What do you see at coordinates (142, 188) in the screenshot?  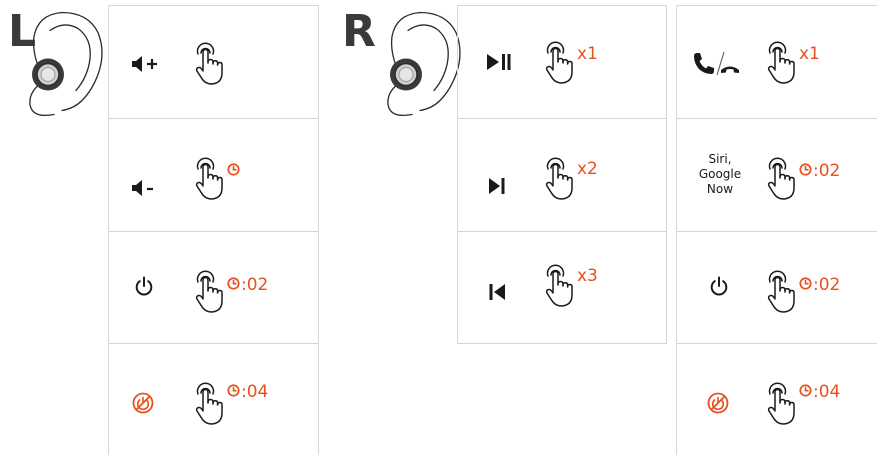 I see `volume-down-icon` at bounding box center [142, 188].